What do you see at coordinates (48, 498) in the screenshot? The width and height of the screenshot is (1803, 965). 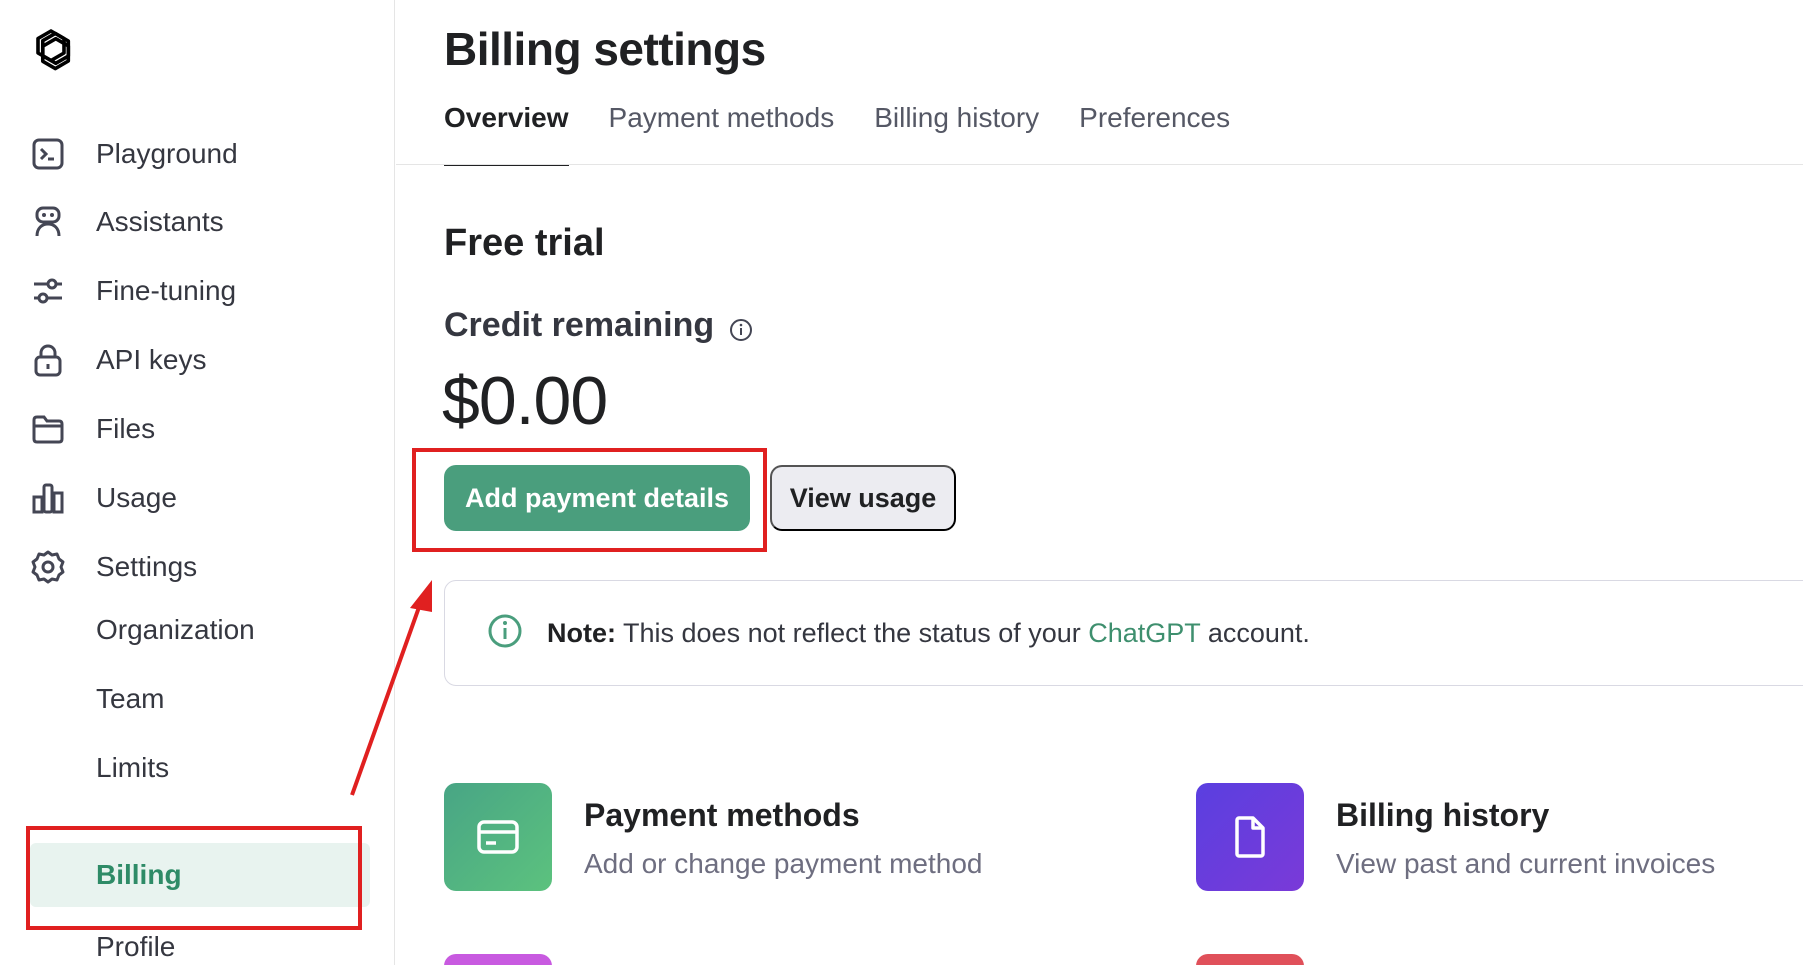 I see `bar-chart-icon` at bounding box center [48, 498].